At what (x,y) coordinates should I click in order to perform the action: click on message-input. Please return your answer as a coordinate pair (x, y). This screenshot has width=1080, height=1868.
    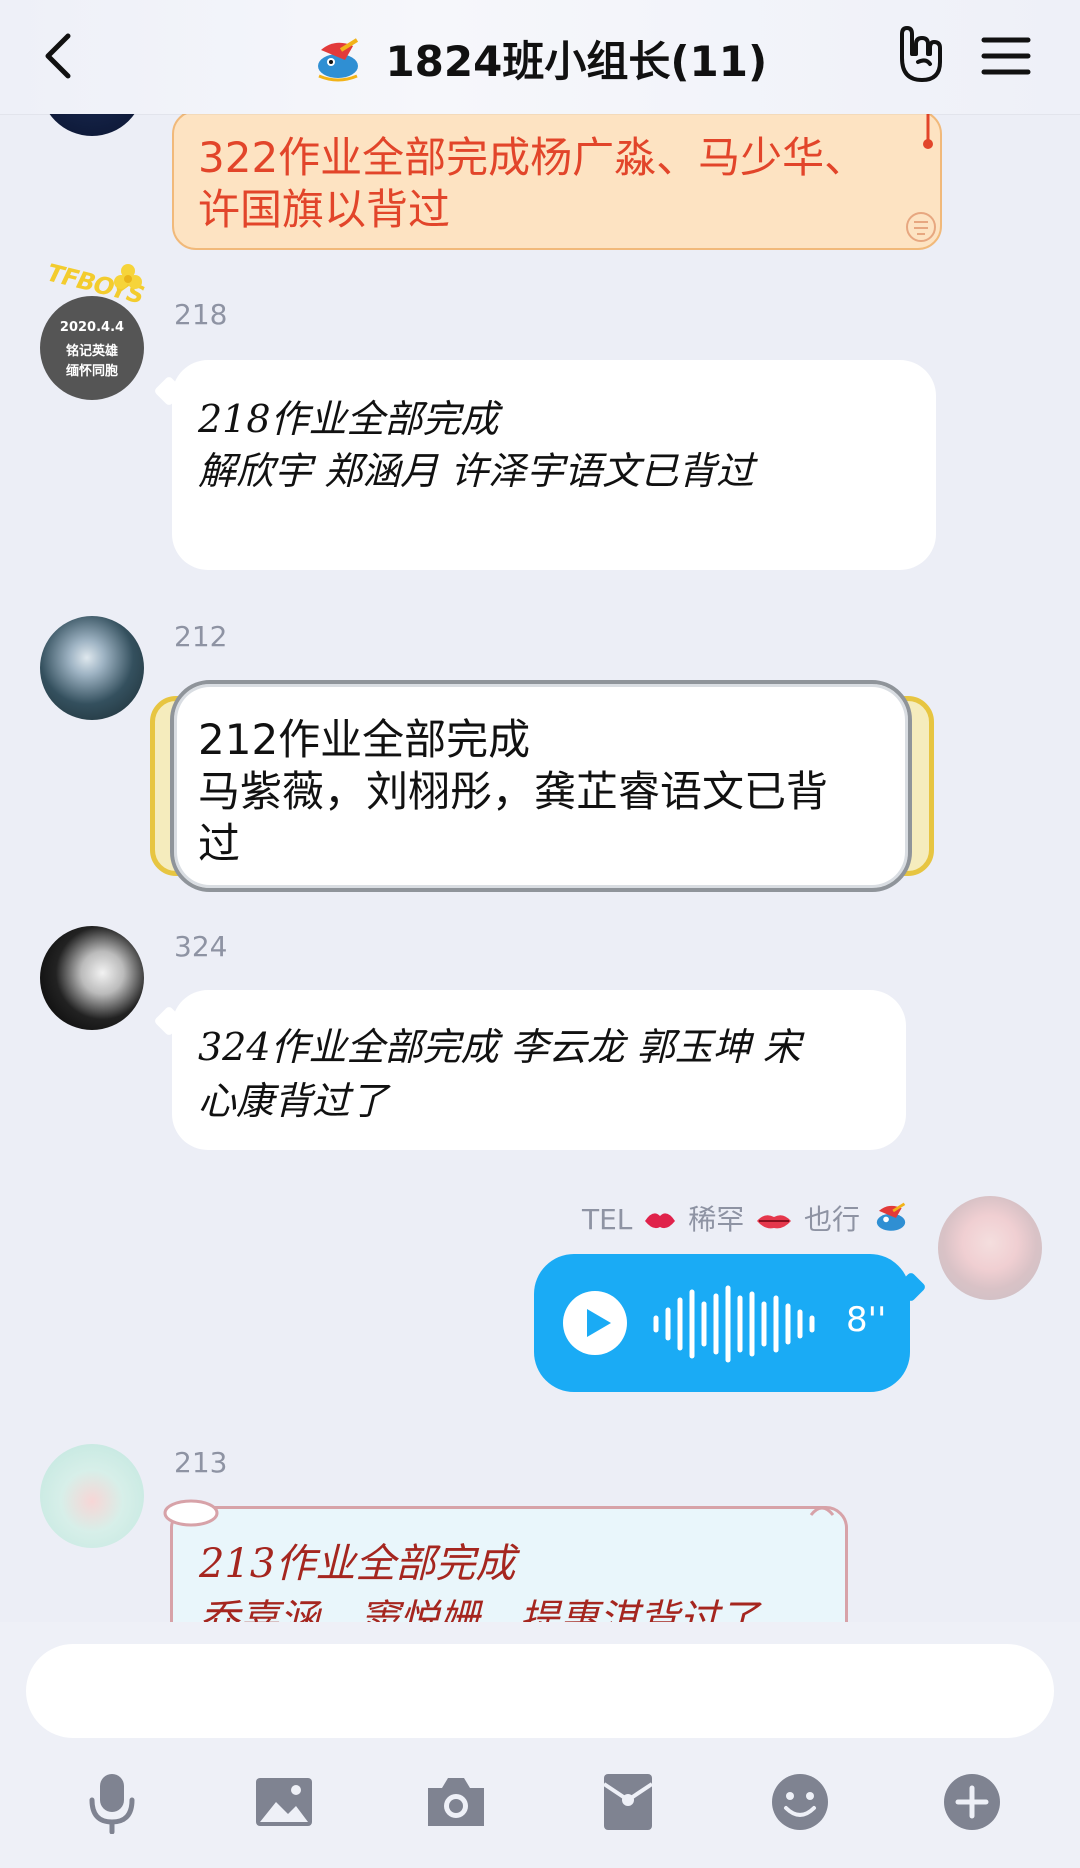
    Looking at the image, I should click on (540, 1691).